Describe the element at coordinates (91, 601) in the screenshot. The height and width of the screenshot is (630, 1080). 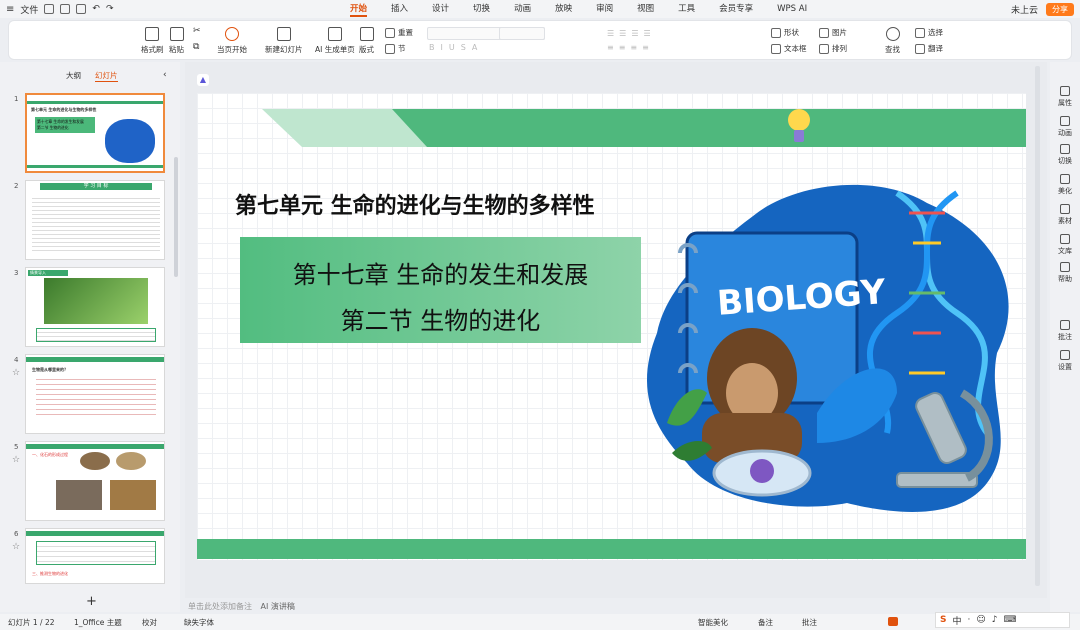
I see `add-slide-button: +` at that location.